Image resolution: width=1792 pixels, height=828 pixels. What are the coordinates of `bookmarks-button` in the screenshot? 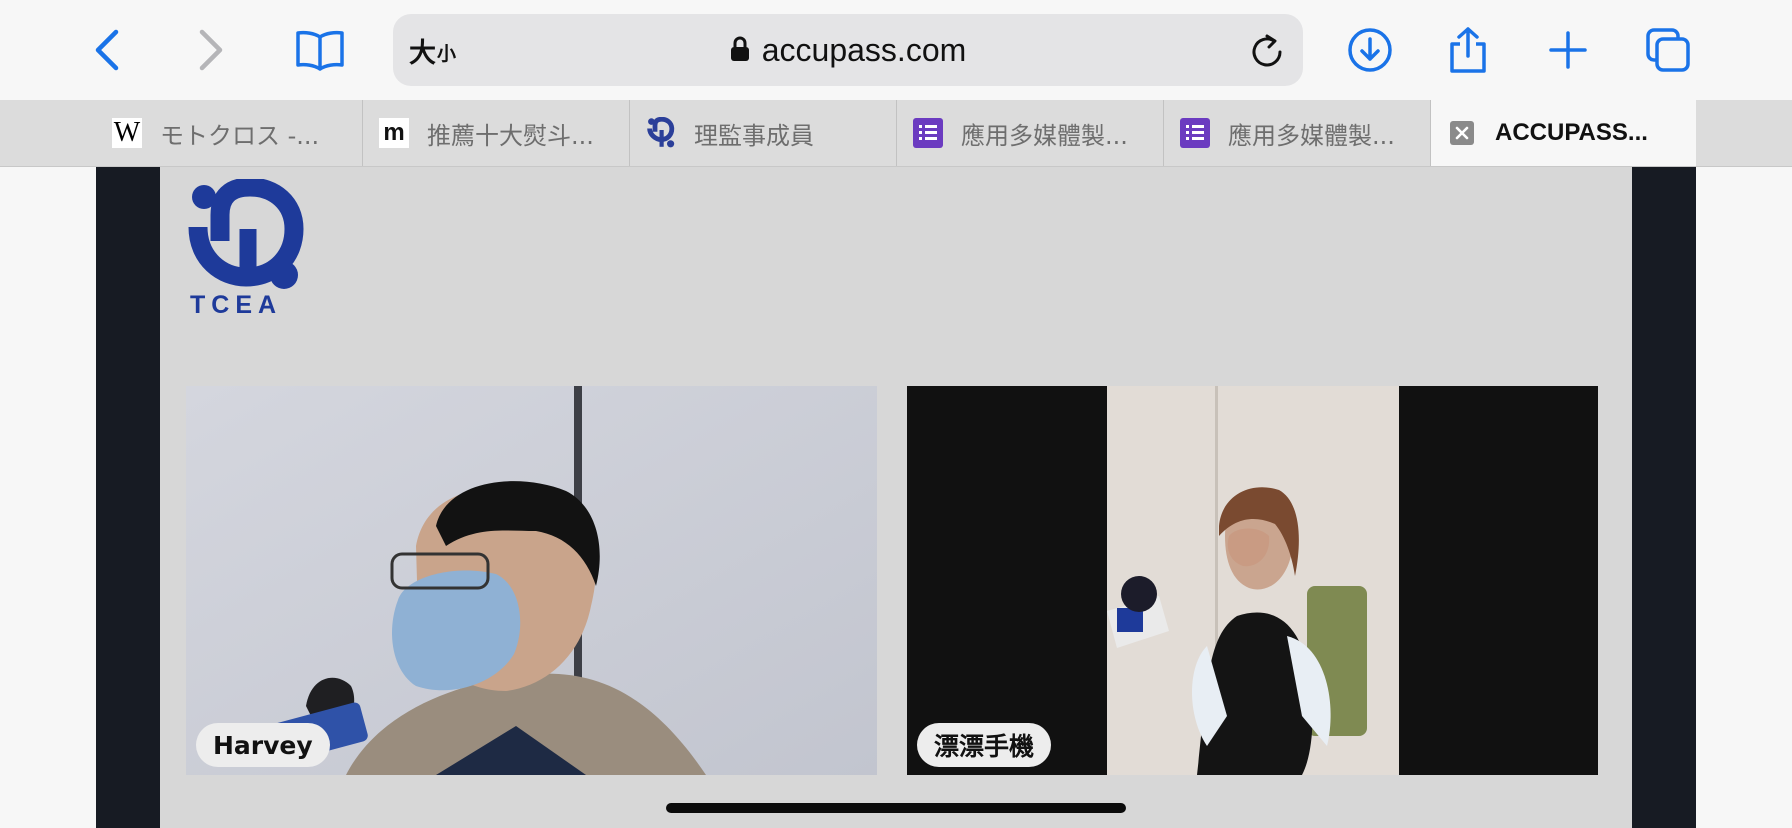 It's located at (320, 50).